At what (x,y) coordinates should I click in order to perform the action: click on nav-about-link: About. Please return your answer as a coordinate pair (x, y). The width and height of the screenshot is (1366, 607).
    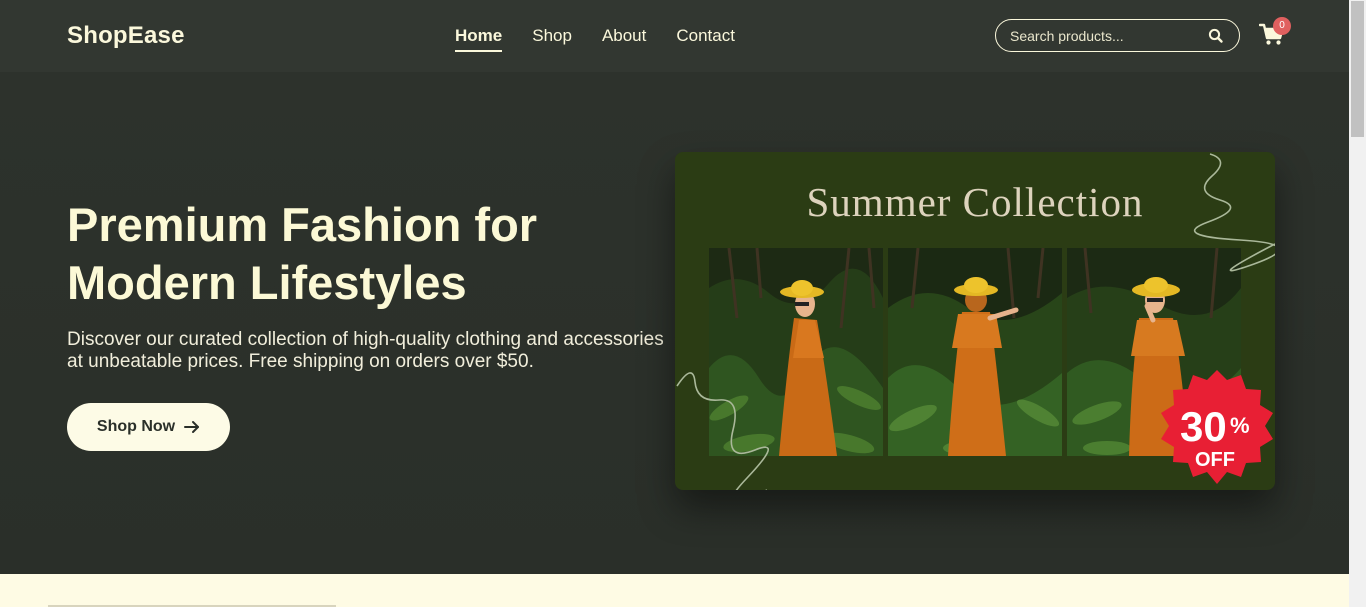
    Looking at the image, I should click on (624, 39).